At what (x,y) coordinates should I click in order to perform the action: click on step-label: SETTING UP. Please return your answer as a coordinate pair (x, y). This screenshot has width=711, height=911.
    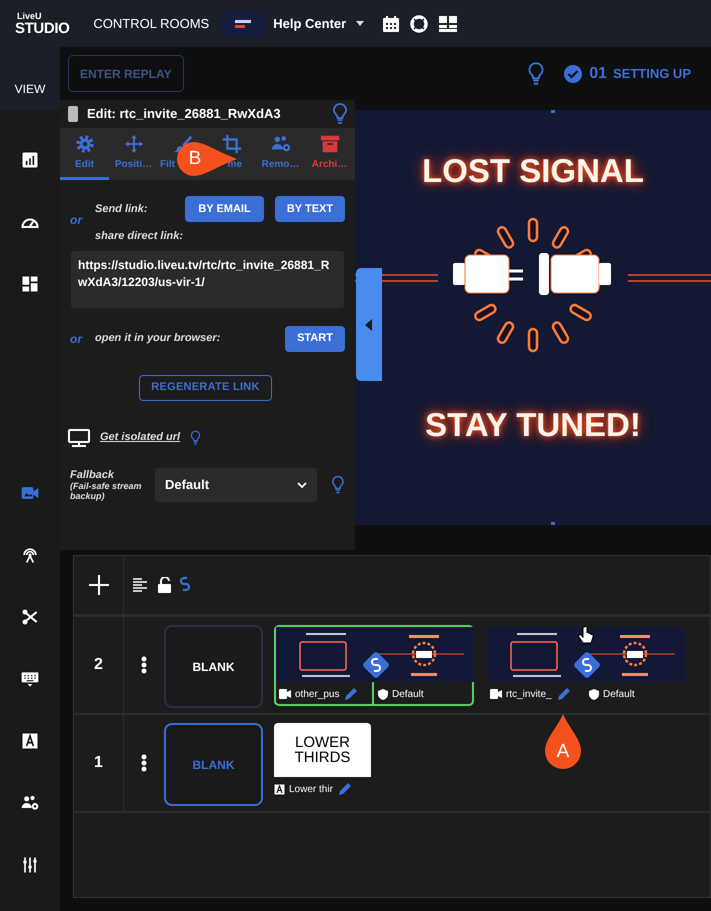
    Looking at the image, I should click on (651, 73).